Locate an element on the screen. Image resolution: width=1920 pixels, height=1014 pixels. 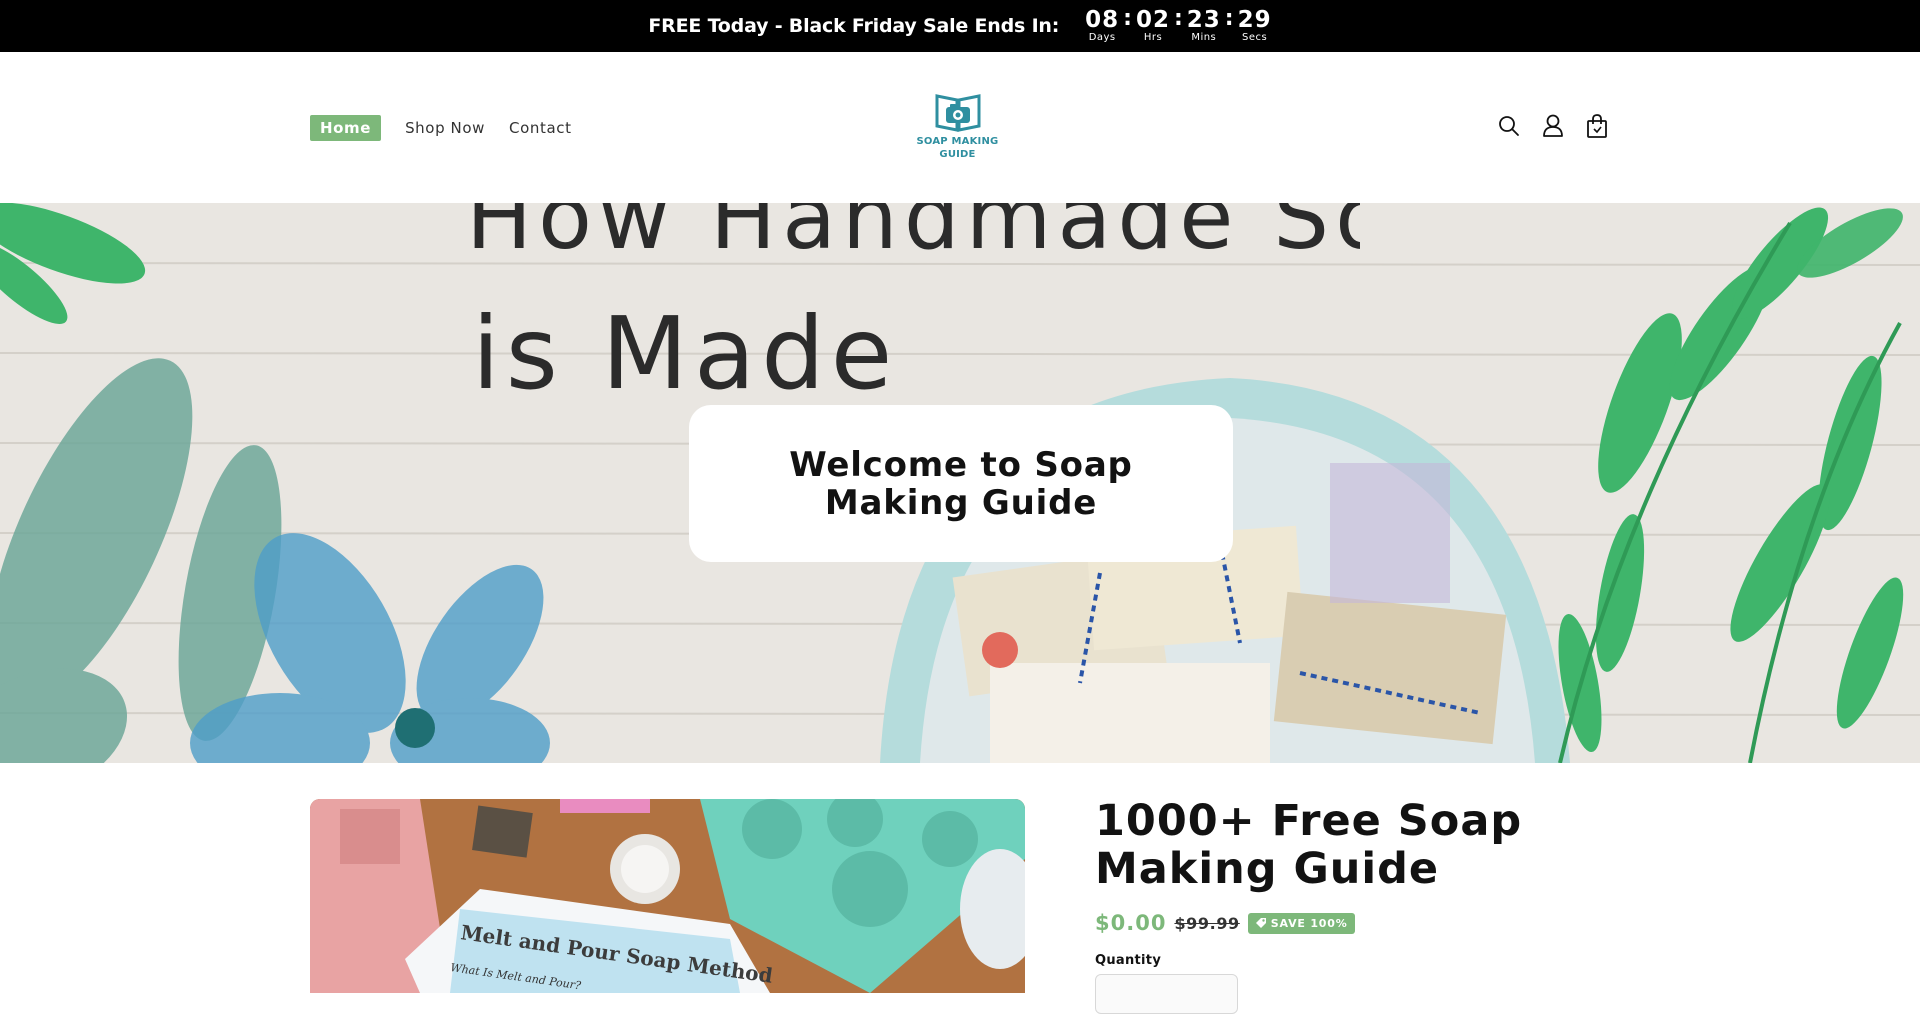
quantity-label: Quantity is located at coordinates (1128, 960).